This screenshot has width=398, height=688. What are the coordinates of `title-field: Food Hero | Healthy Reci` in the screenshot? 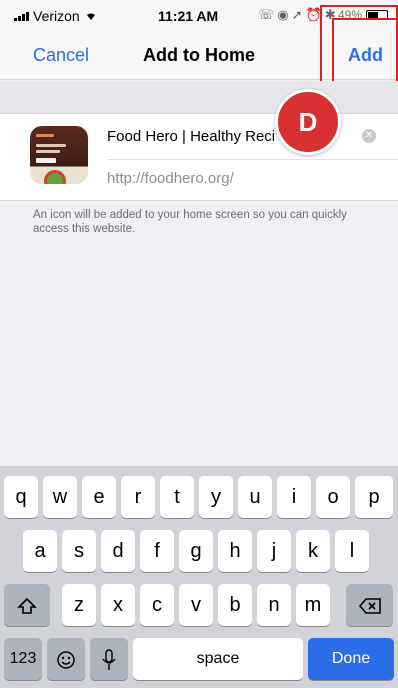 It's located at (191, 136).